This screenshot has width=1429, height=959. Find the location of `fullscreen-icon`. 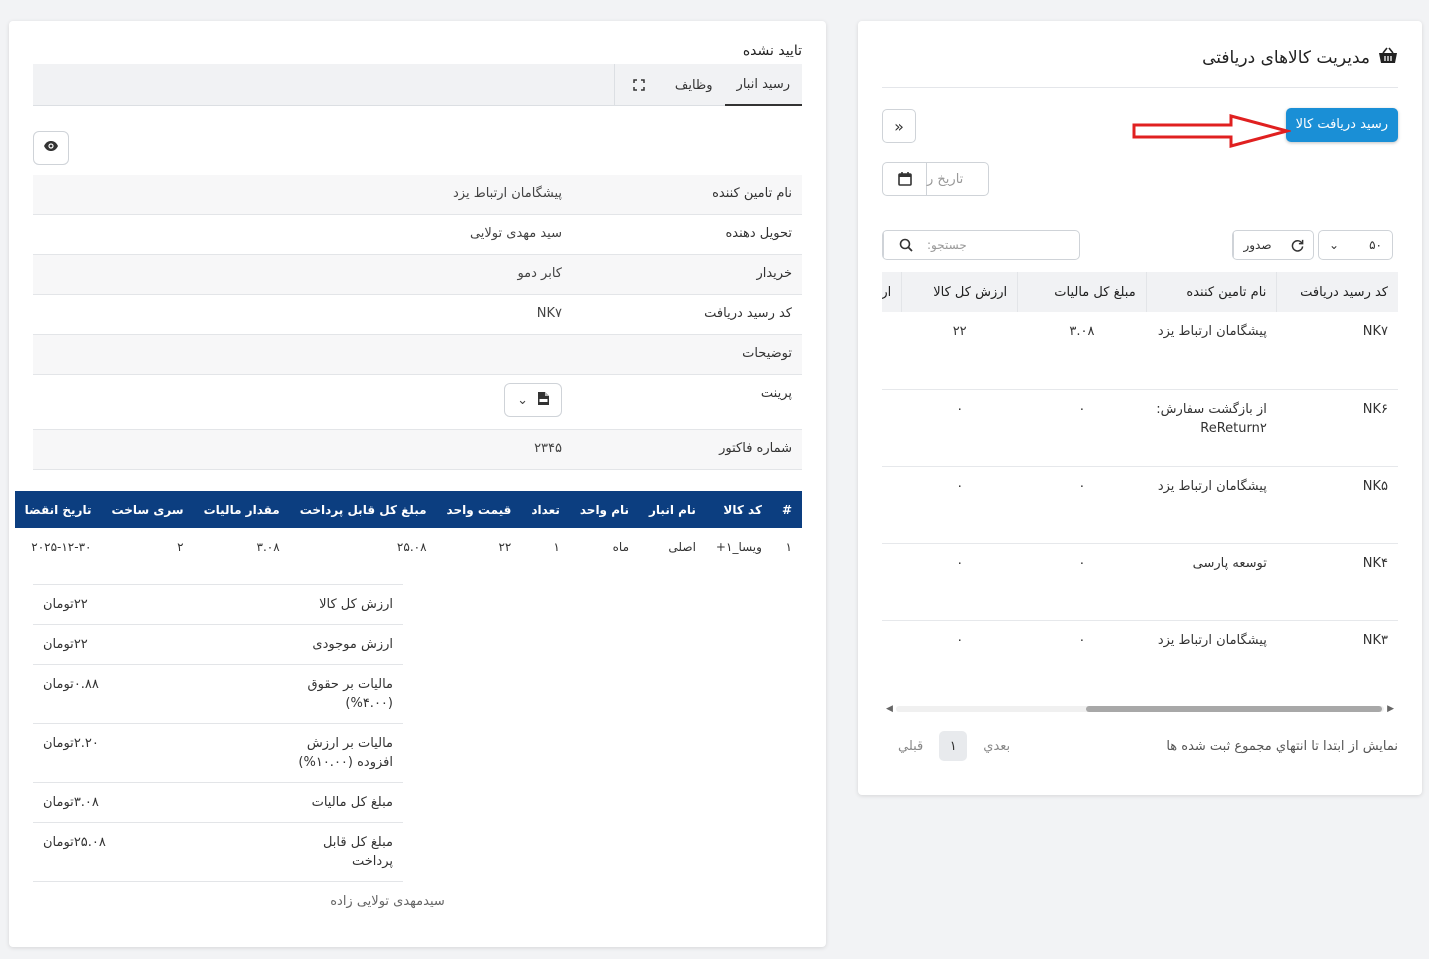

fullscreen-icon is located at coordinates (639, 85).